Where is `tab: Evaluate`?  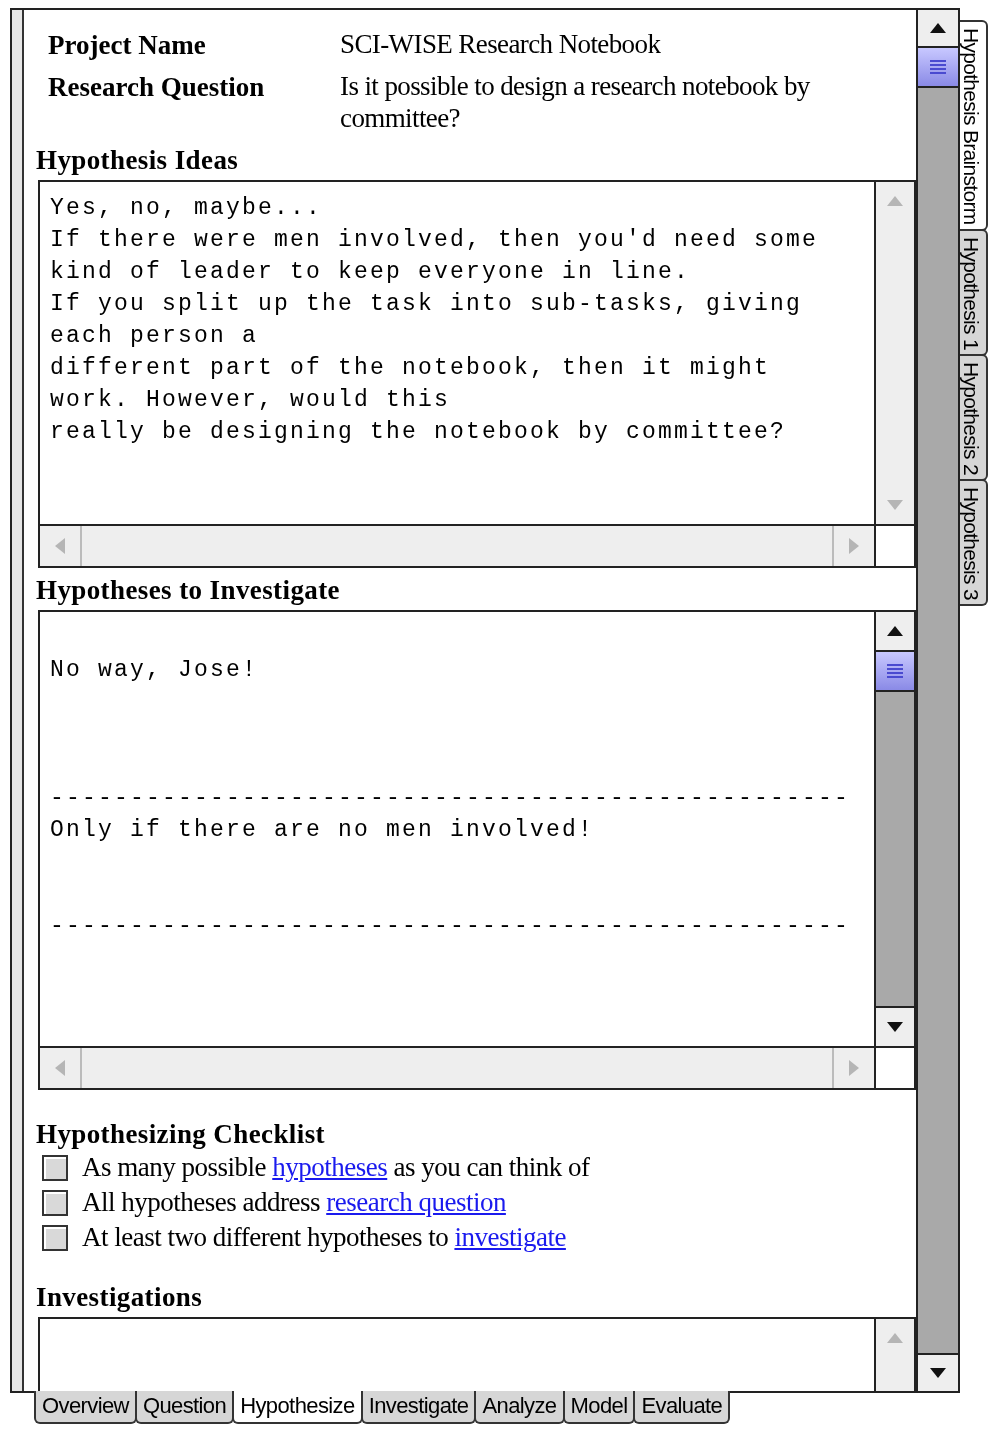 tab: Evaluate is located at coordinates (682, 1407).